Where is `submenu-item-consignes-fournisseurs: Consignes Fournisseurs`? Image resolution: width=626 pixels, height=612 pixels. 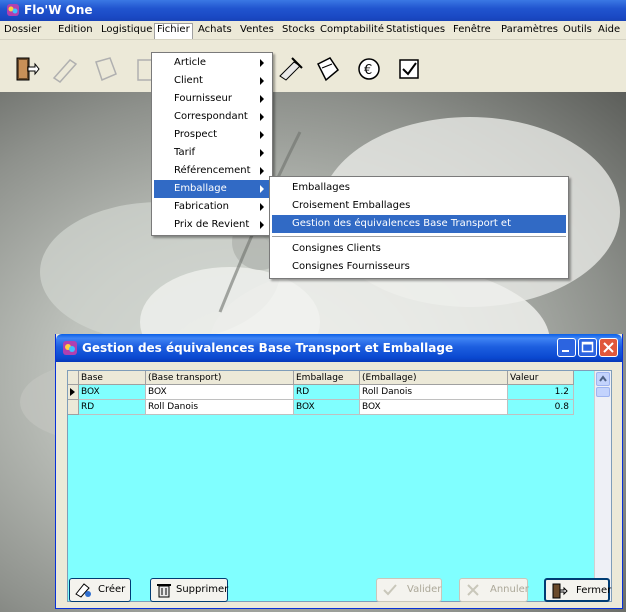
submenu-item-consignes-fournisseurs: Consignes Fournisseurs is located at coordinates (419, 267).